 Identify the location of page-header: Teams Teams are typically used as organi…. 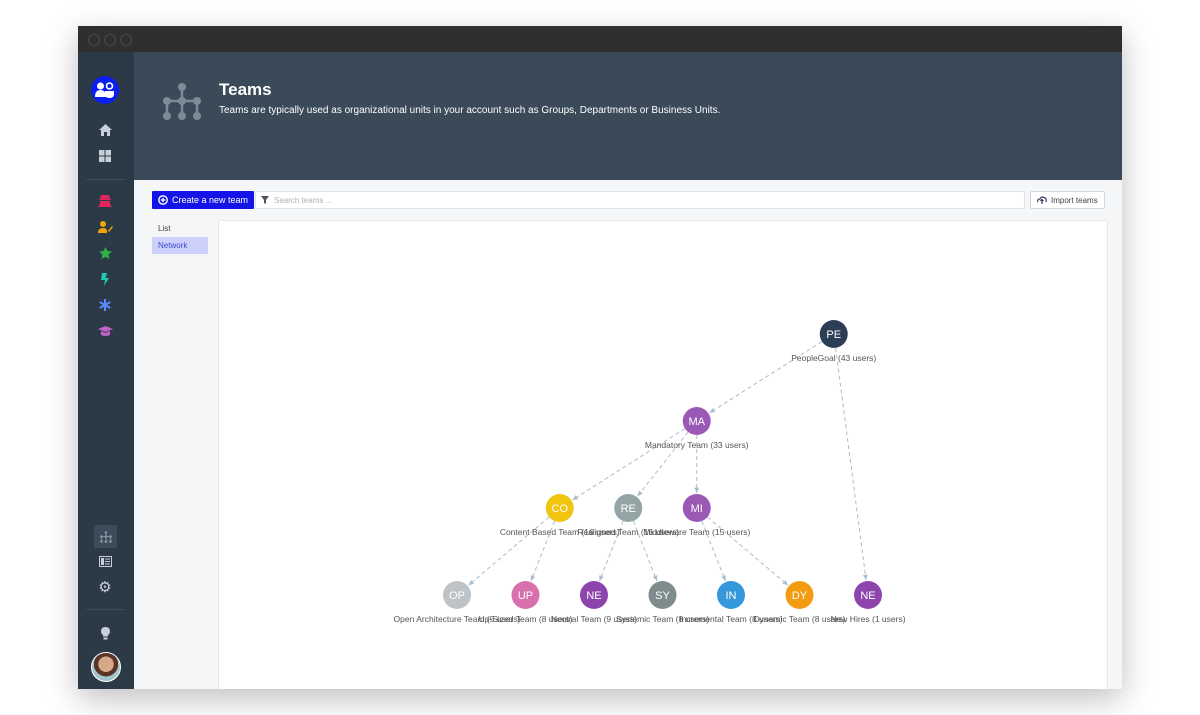
(628, 116).